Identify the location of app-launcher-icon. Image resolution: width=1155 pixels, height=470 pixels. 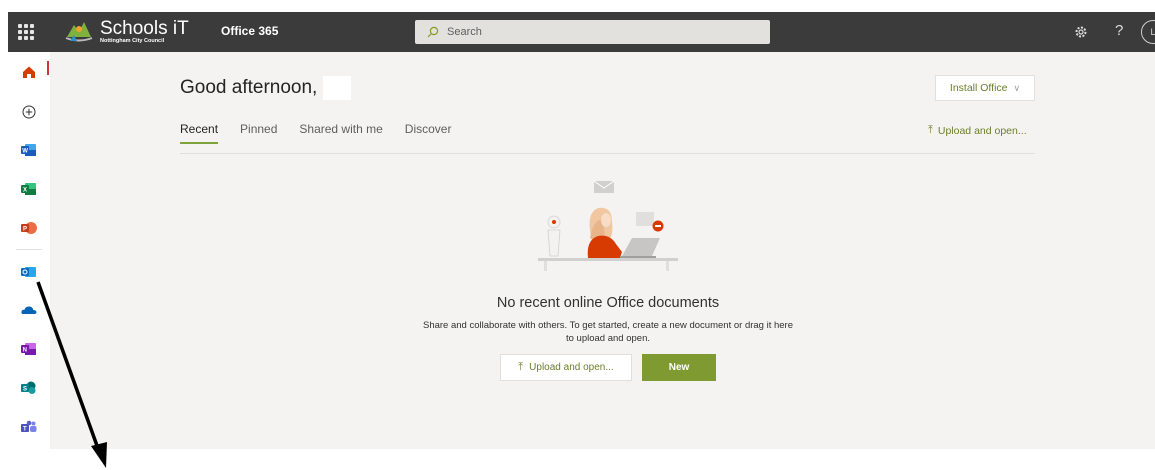
(26, 32).